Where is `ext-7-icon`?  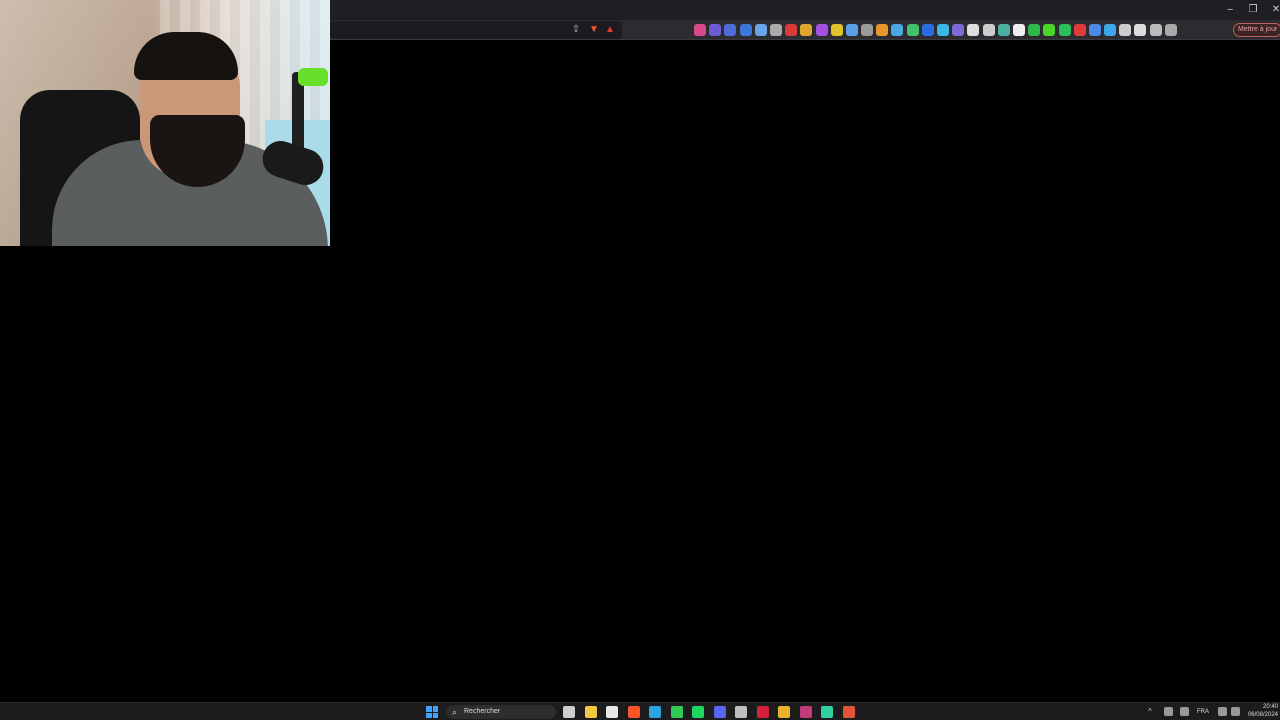 ext-7-icon is located at coordinates (791, 30).